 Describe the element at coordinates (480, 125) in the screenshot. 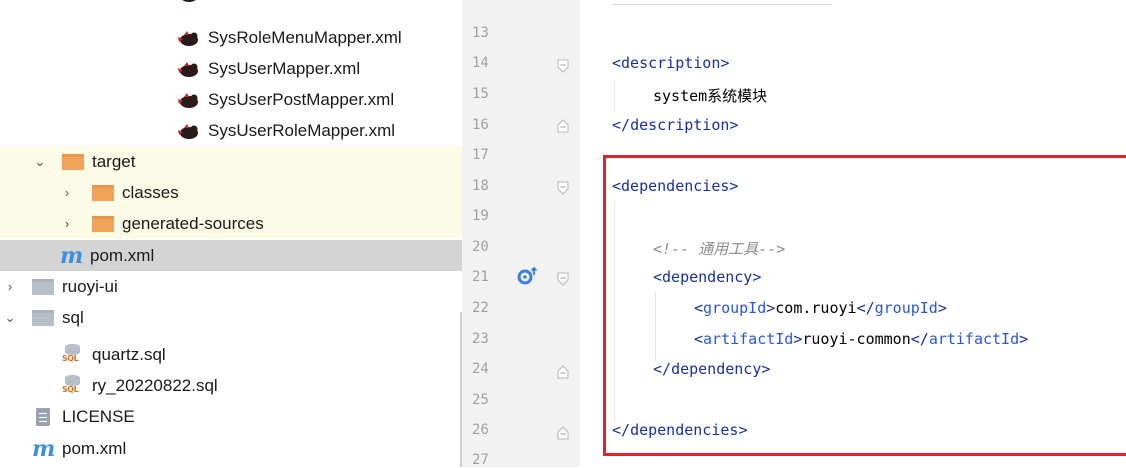

I see `line-number: 16` at that location.